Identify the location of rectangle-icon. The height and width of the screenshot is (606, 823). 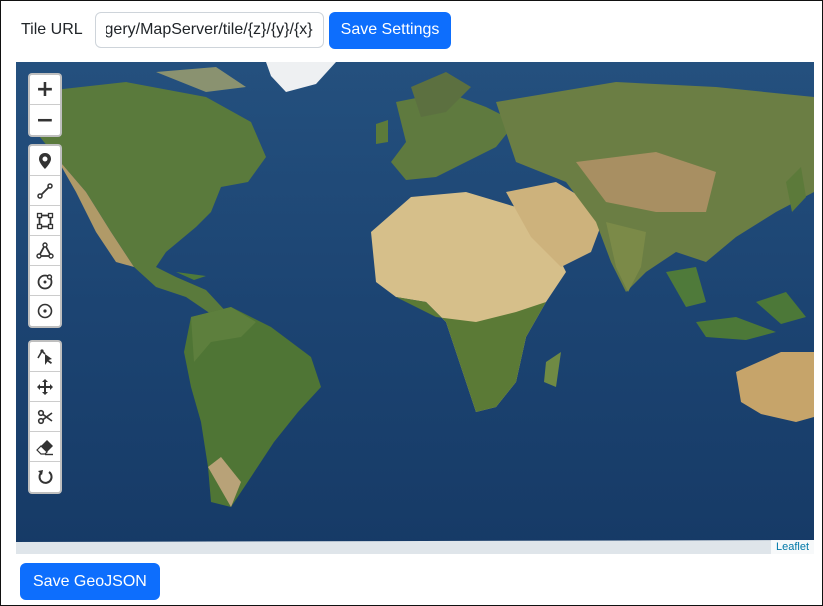
(45, 220).